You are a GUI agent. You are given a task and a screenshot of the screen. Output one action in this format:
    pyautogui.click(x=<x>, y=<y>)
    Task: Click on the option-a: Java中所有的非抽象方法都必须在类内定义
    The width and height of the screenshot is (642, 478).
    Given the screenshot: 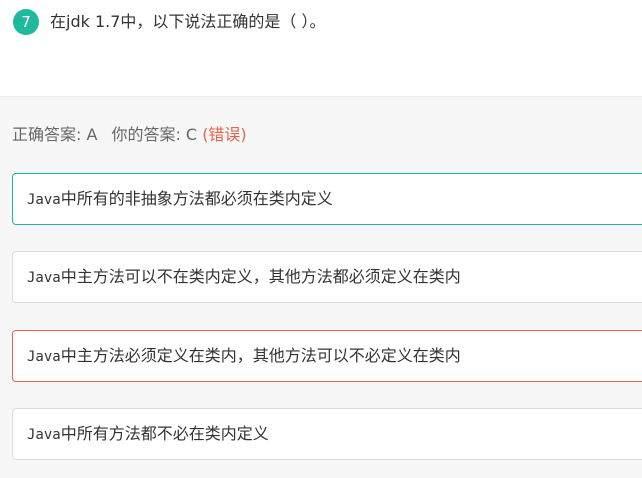 What is the action you would take?
    pyautogui.click(x=327, y=199)
    